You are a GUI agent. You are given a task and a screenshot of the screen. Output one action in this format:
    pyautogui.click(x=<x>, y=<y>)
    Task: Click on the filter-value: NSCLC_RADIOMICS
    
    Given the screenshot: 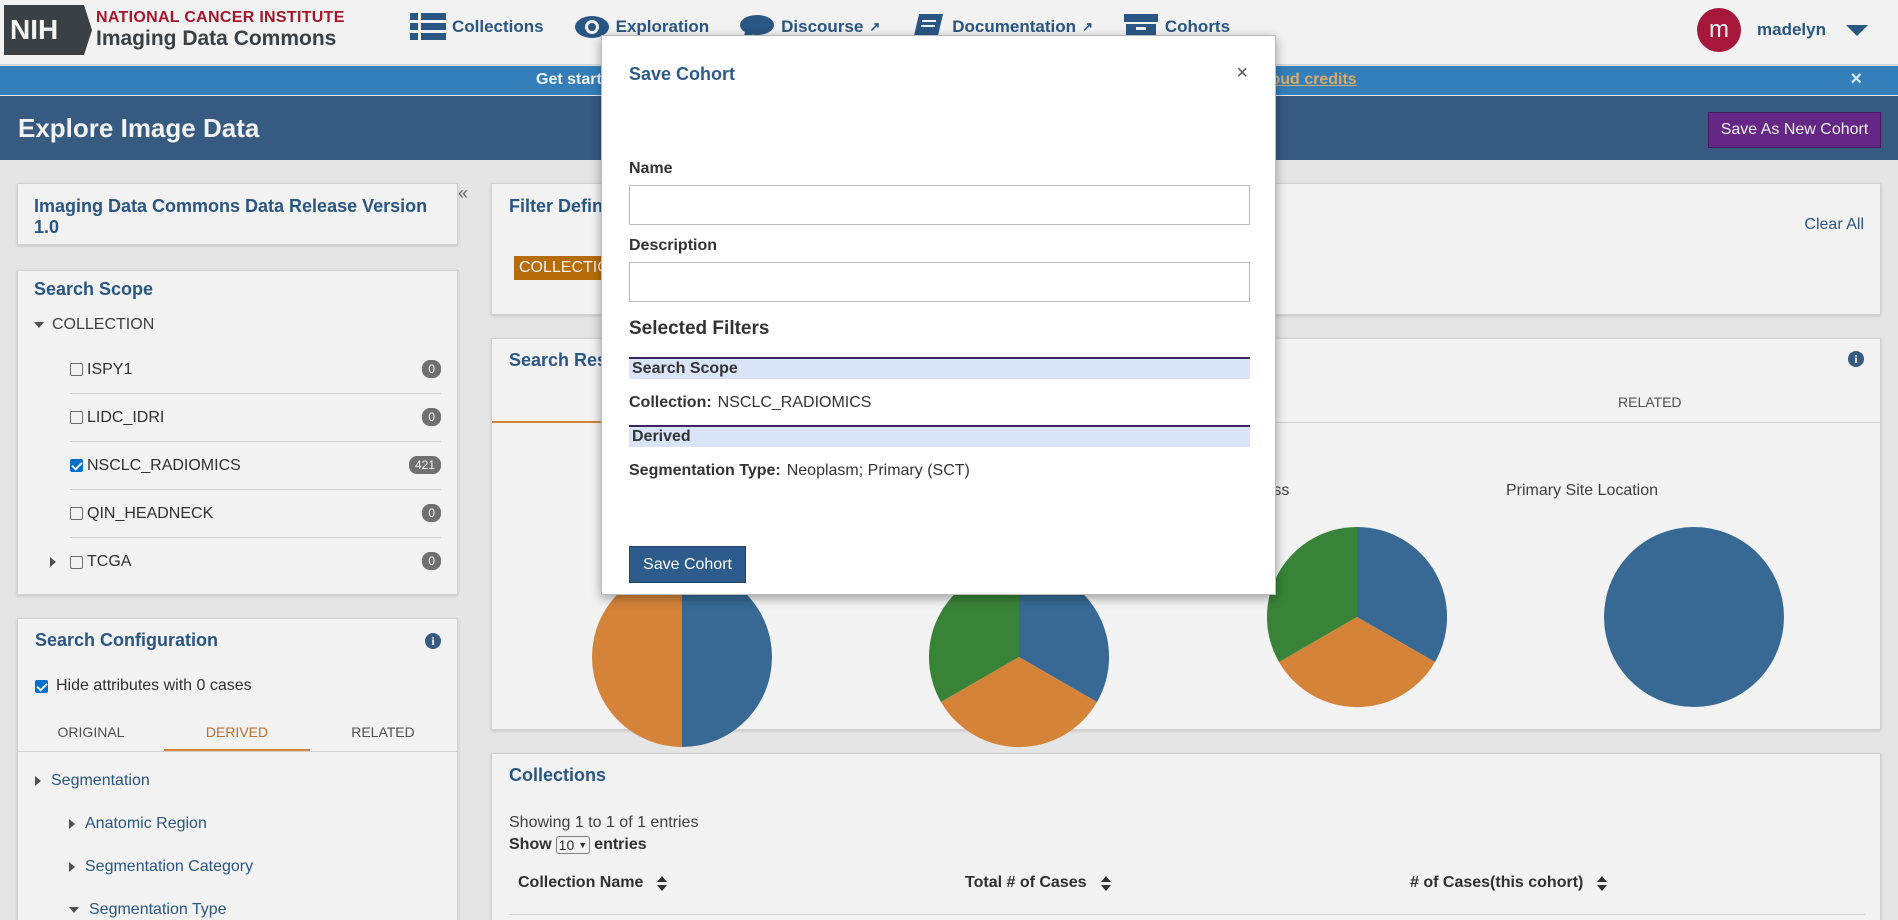 What is the action you would take?
    pyautogui.click(x=794, y=402)
    